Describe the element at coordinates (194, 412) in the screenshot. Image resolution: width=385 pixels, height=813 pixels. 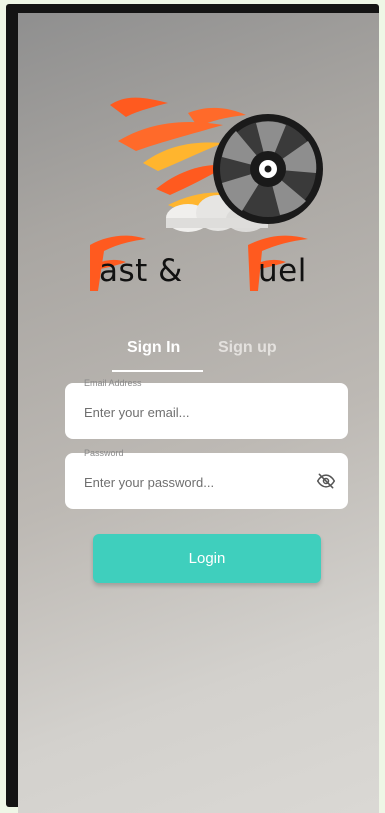
I see `email-input` at that location.